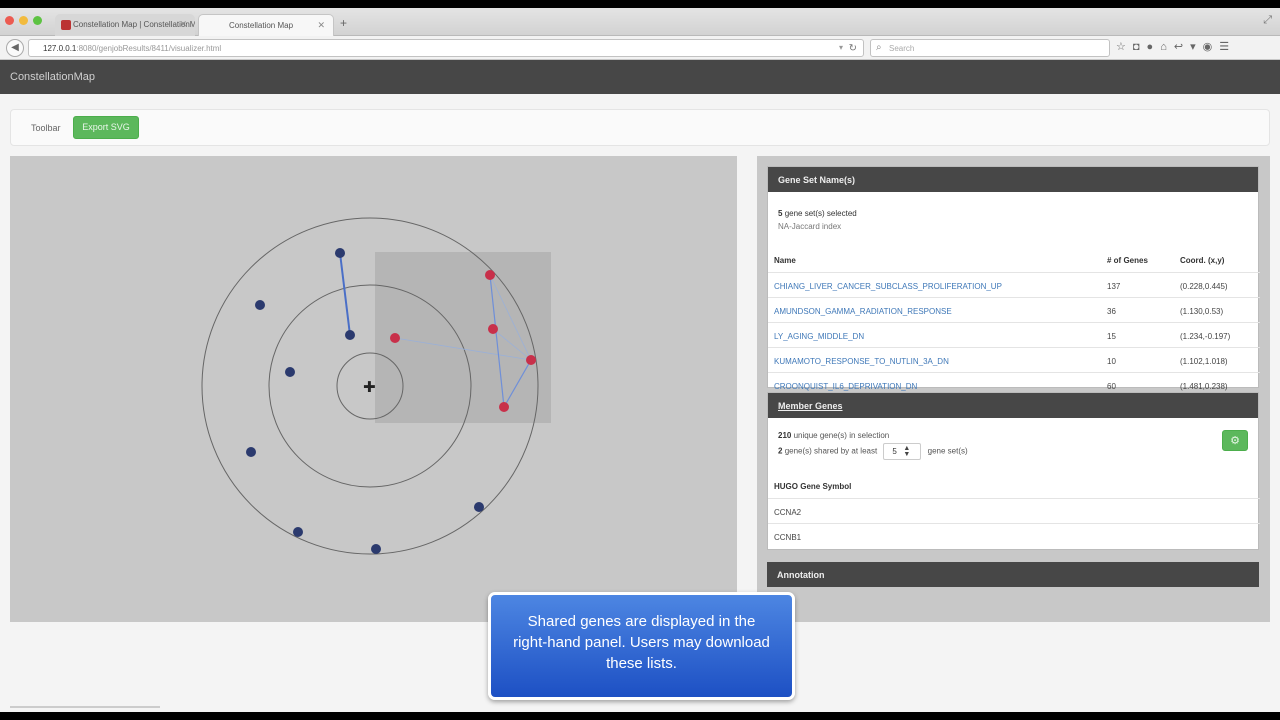  I want to click on fullscreen-icon: ⤢, so click(1267, 20).